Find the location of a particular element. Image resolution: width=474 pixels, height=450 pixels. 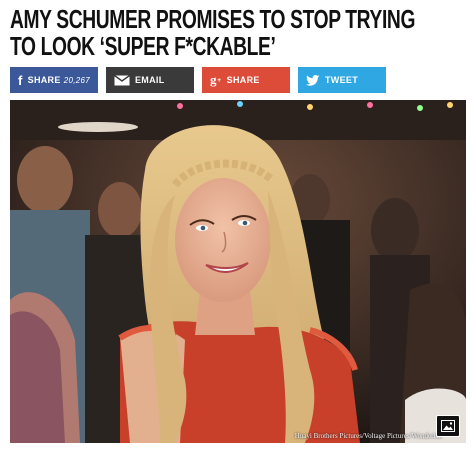

twitter-share-button: TWEET is located at coordinates (342, 80).